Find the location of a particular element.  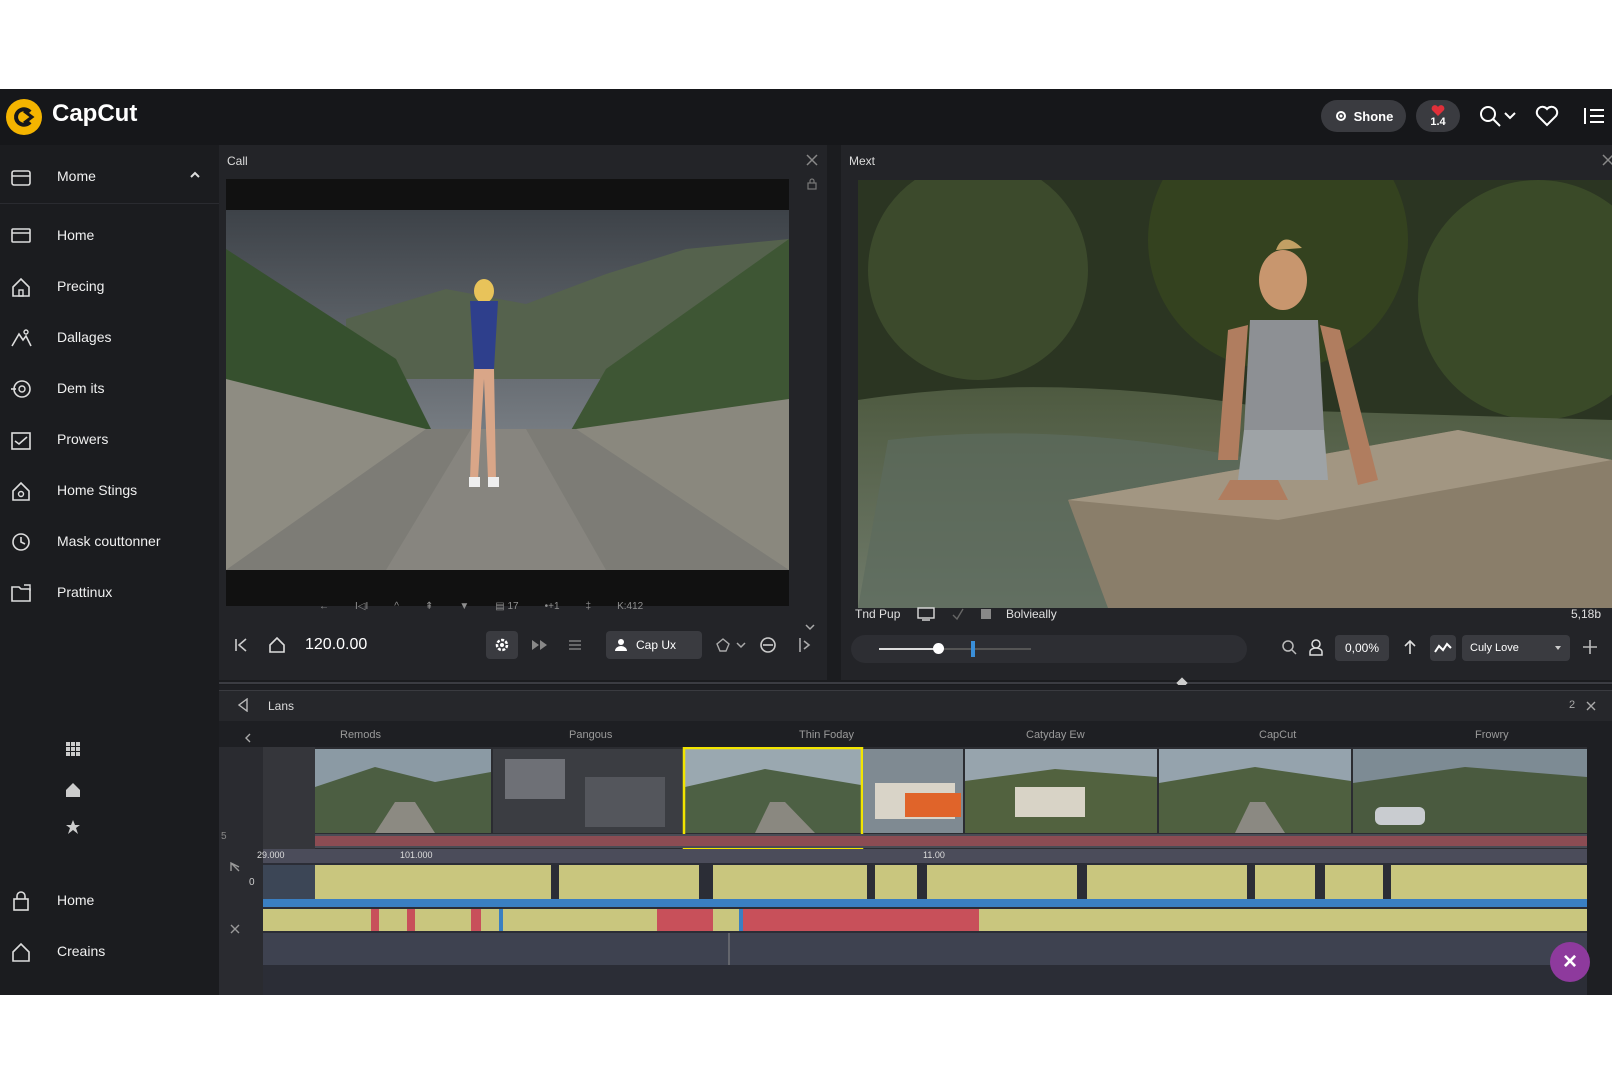

right-controls: 0,00% Culy Love is located at coordinates (1226, 647).